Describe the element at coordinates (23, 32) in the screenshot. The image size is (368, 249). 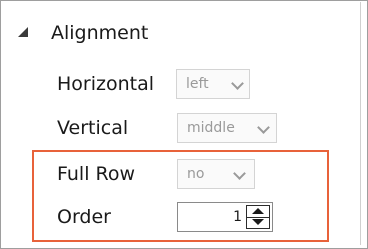
I see `collapse-triangle-icon` at that location.